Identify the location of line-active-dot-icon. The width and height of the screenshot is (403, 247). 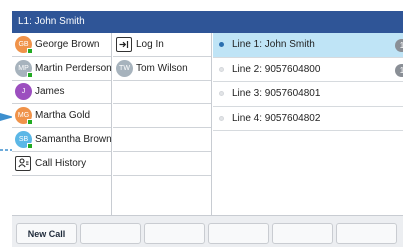
(221, 45).